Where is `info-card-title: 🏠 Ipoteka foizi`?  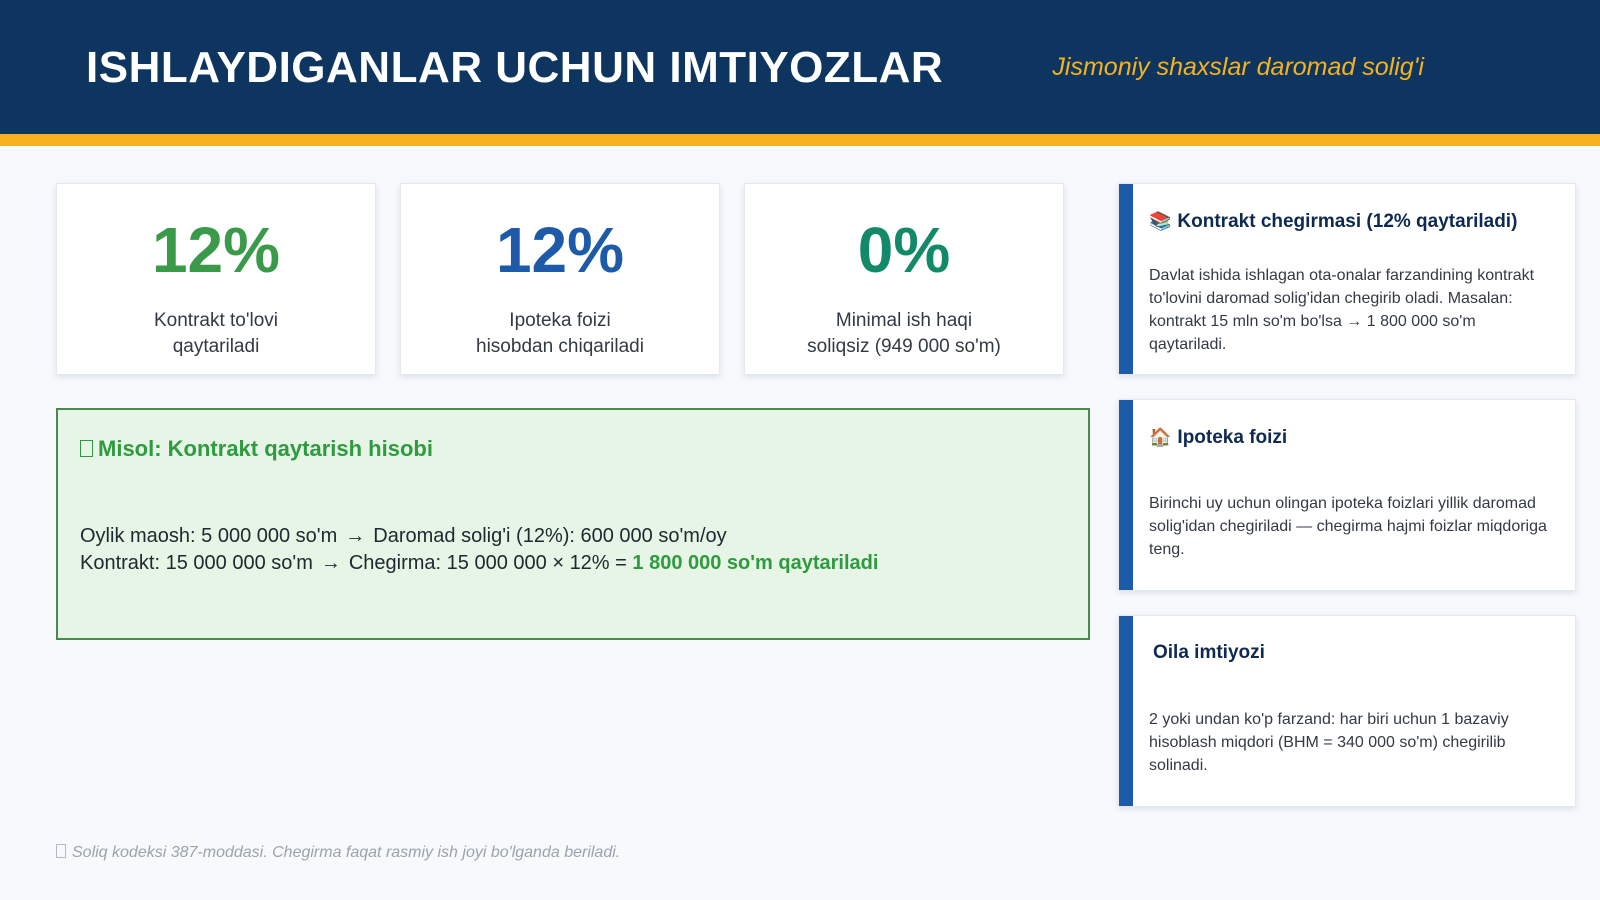 info-card-title: 🏠 Ipoteka foizi is located at coordinates (1218, 437).